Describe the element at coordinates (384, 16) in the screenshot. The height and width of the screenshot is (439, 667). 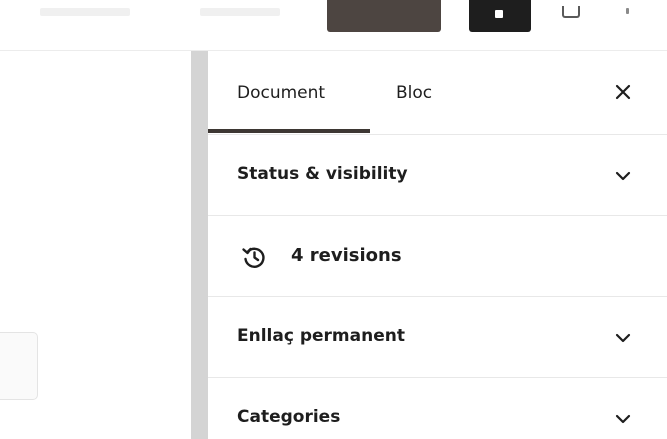
I see `preview-button` at that location.